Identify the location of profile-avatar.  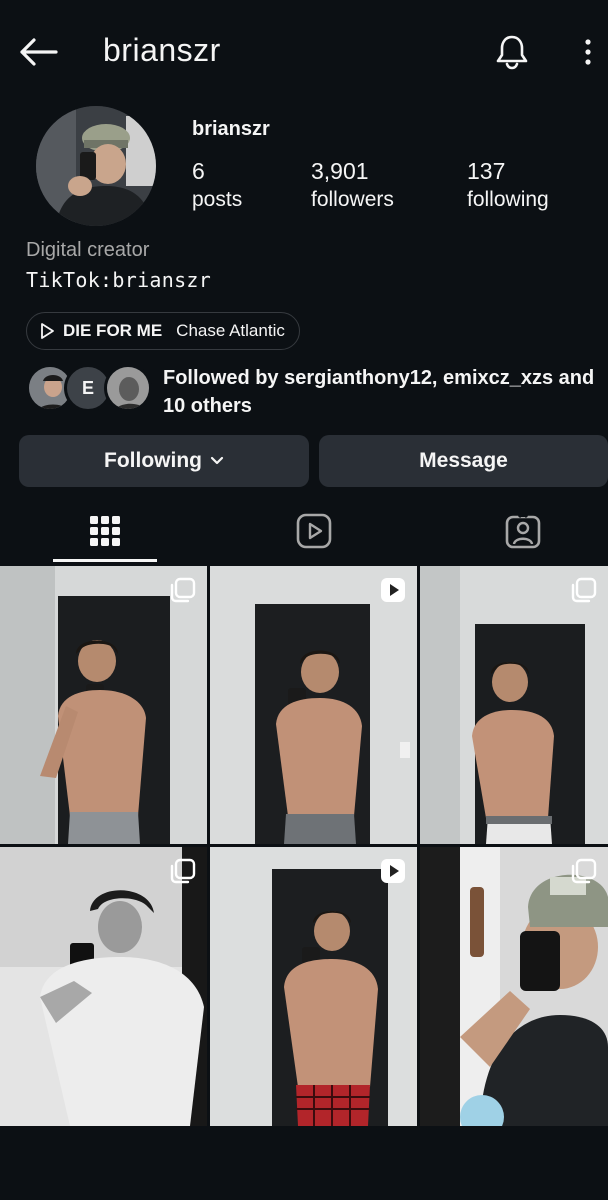
(96, 166).